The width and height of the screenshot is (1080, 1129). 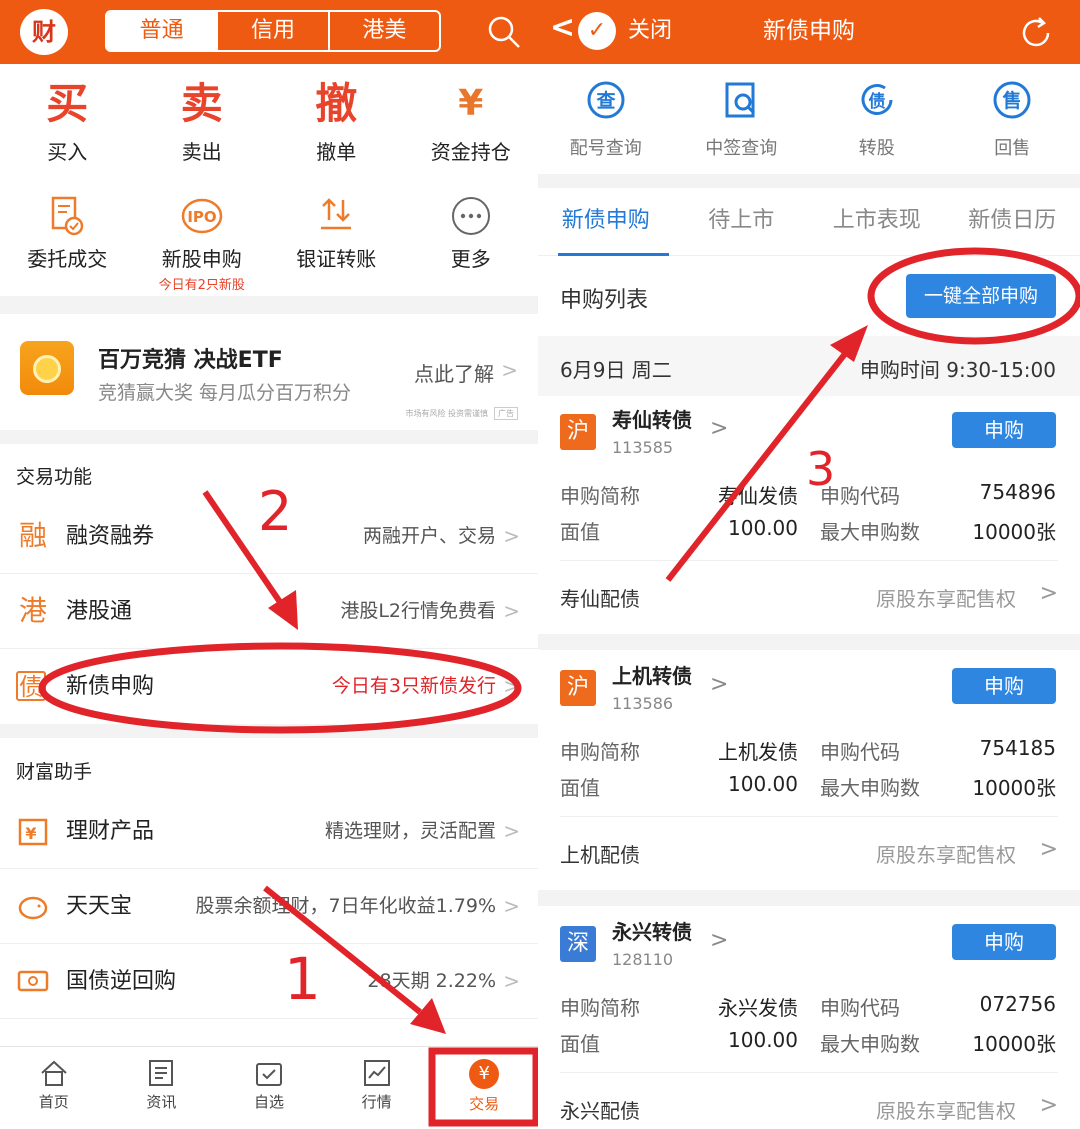 What do you see at coordinates (275, 511) in the screenshot?
I see `annotation-step-2: 2` at bounding box center [275, 511].